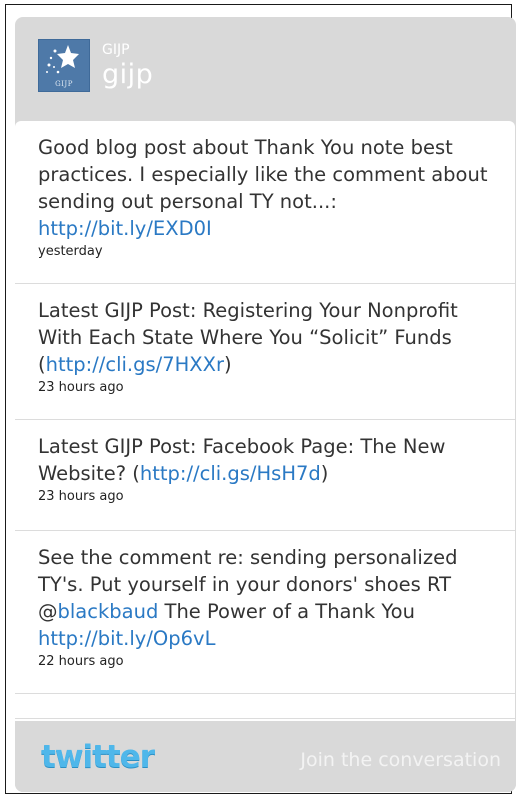 Image resolution: width=517 pixels, height=798 pixels. What do you see at coordinates (125, 228) in the screenshot?
I see `tweet-link: http://bit.ly/EXD0I` at bounding box center [125, 228].